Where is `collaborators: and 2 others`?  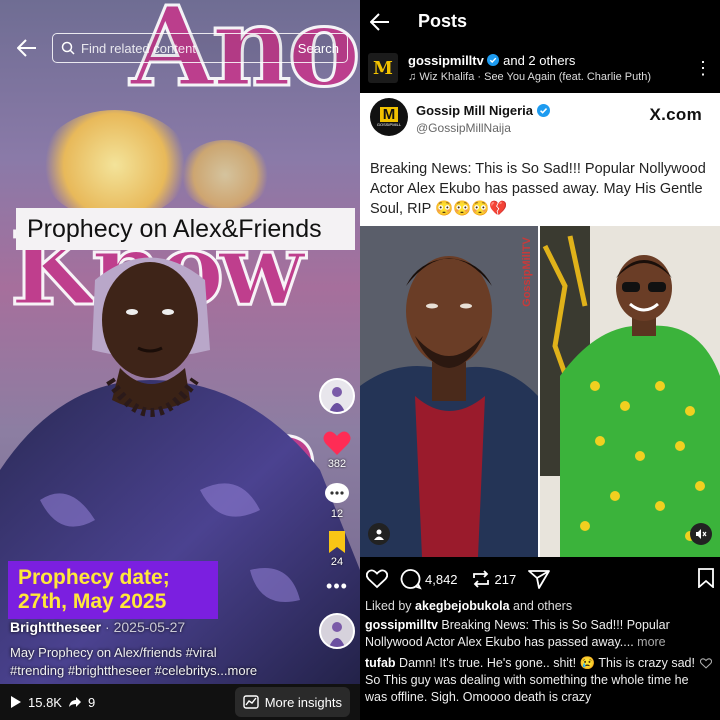 collaborators: and 2 others is located at coordinates (539, 60).